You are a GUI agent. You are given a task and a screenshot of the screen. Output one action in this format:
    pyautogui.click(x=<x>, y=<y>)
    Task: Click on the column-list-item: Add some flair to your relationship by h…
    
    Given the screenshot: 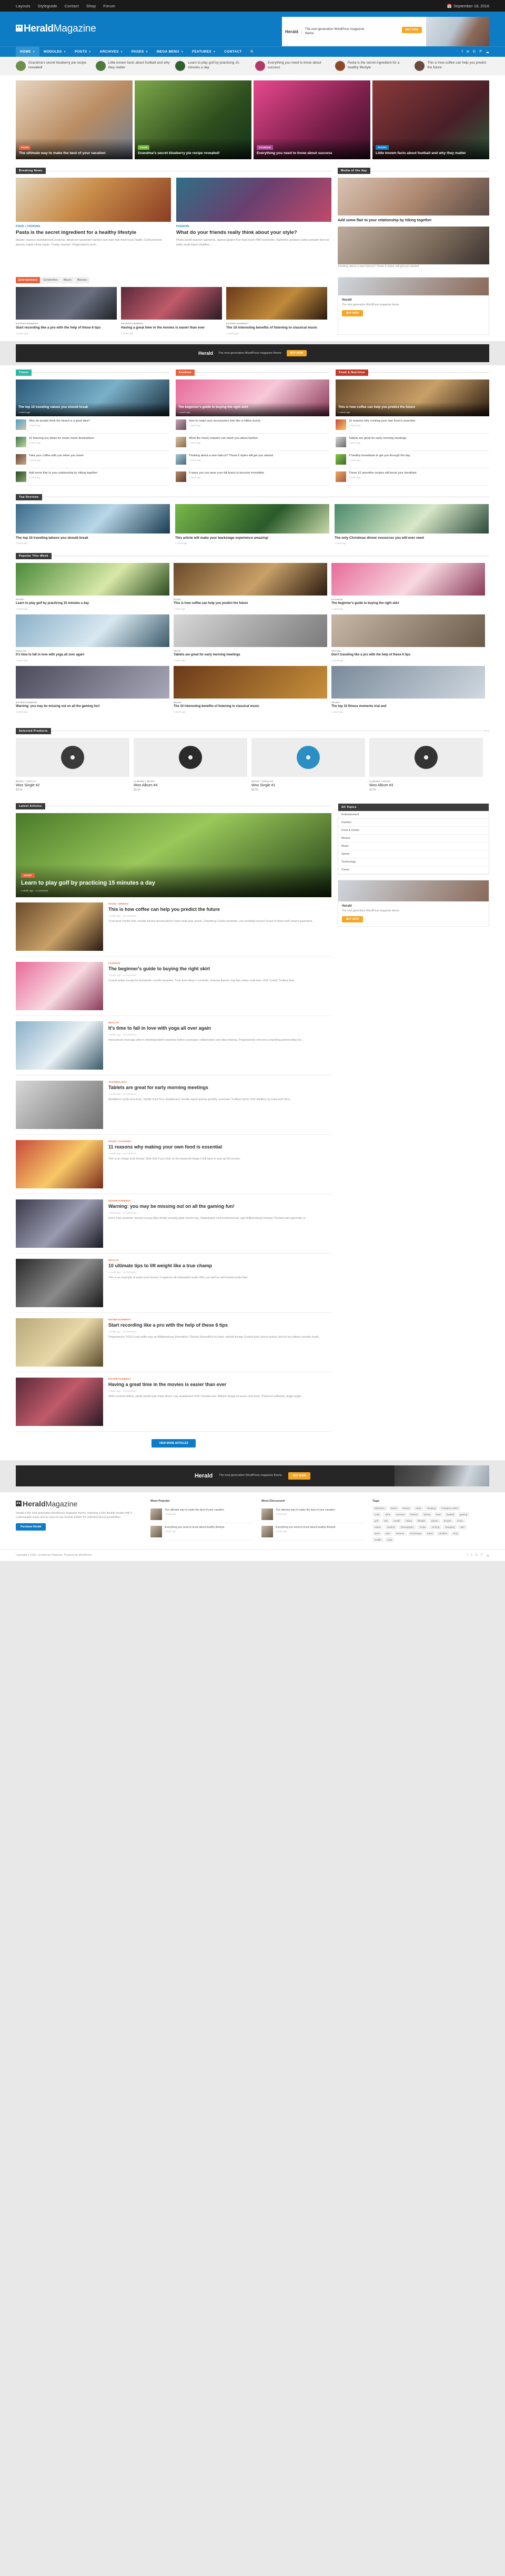 What is the action you would take?
    pyautogui.click(x=92, y=477)
    